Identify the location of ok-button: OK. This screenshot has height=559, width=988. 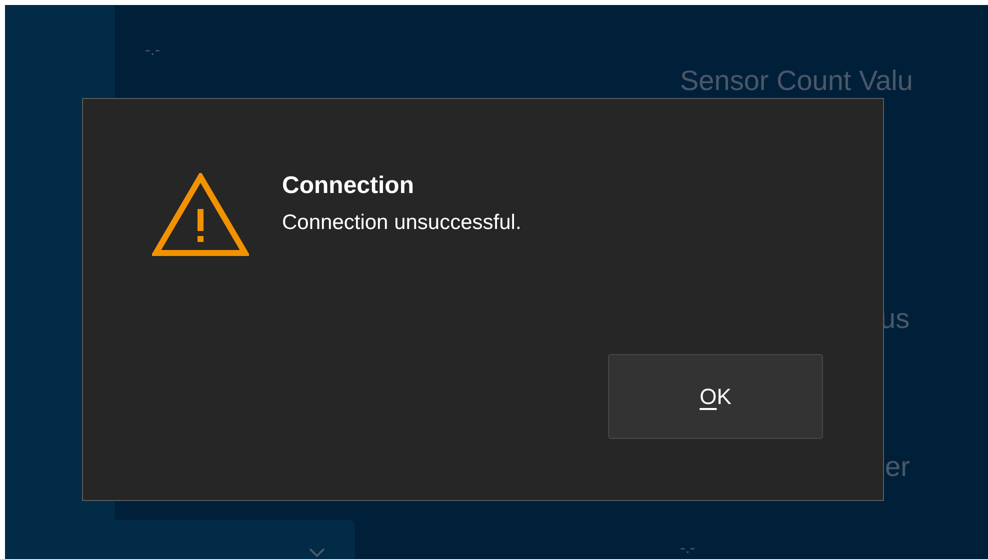
(715, 396).